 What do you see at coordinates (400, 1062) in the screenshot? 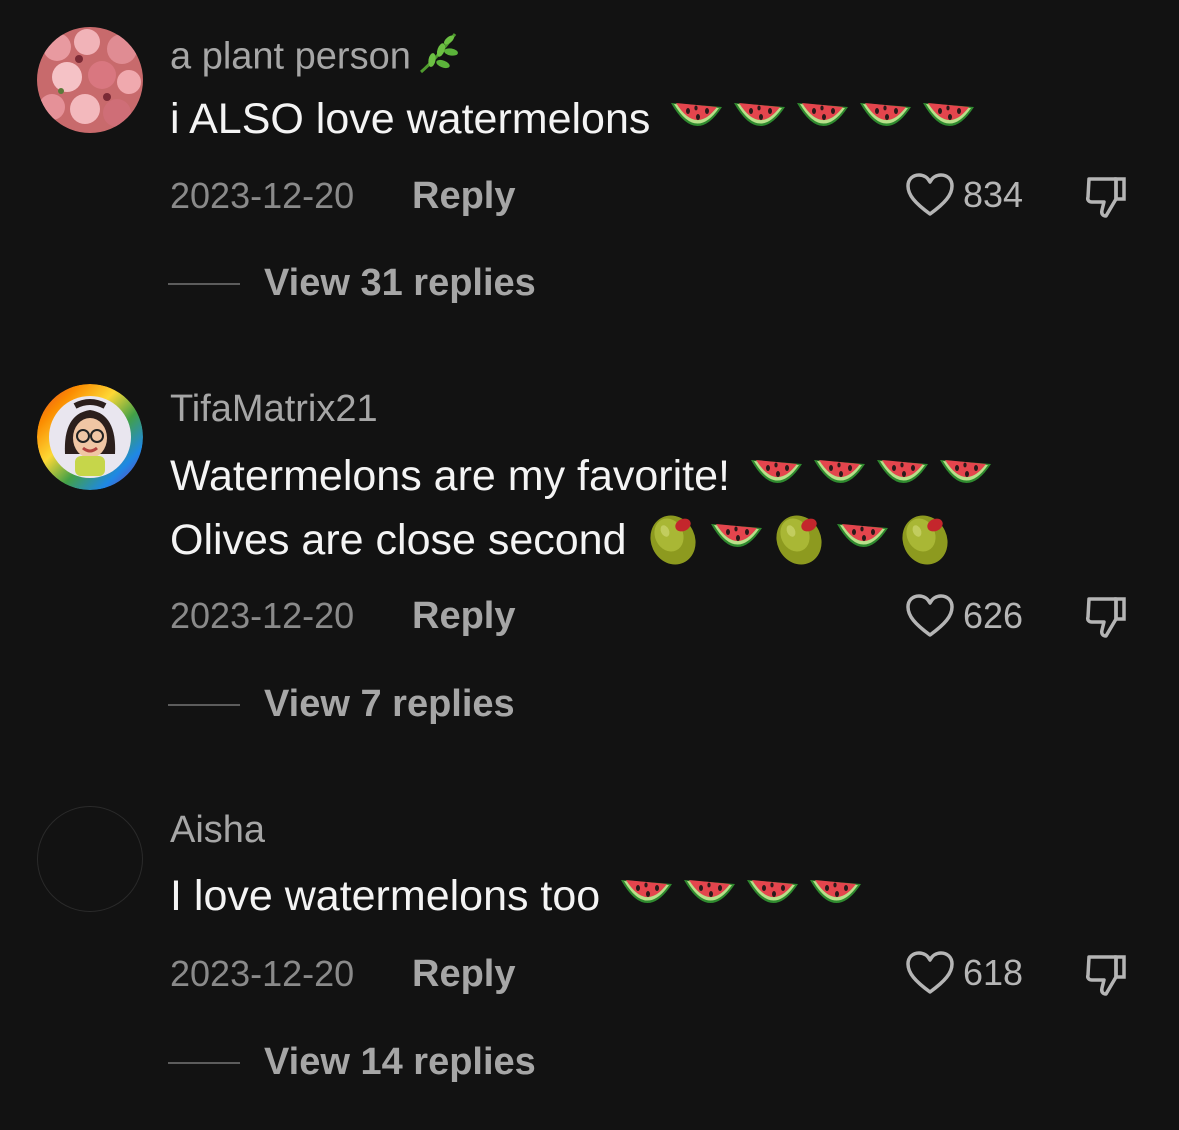
I see `view-replies-label: View 14 replies` at bounding box center [400, 1062].